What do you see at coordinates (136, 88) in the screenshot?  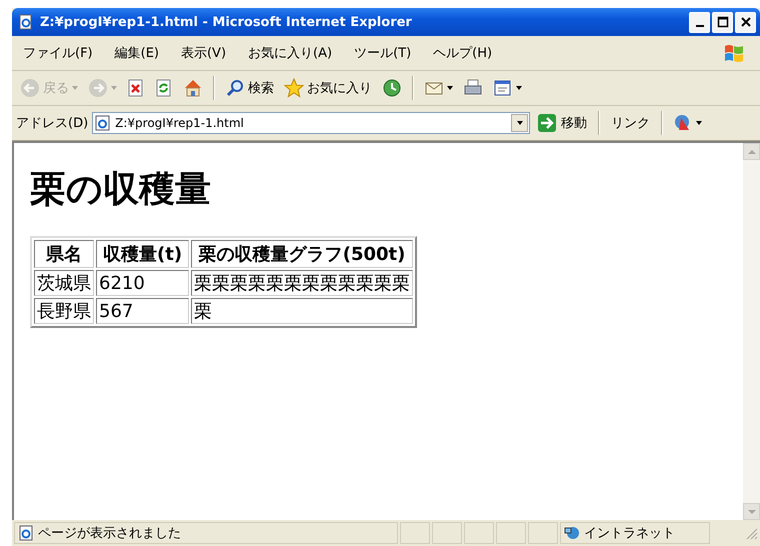 I see `stop-icon` at bounding box center [136, 88].